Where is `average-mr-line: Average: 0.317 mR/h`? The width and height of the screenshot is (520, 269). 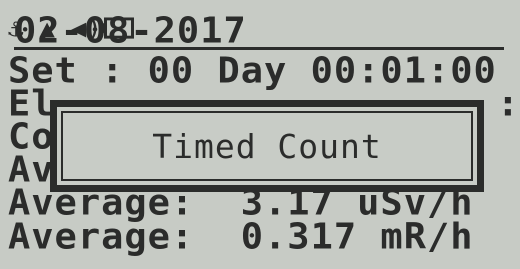 average-mr-line: Average: 0.317 mR/h is located at coordinates (241, 236).